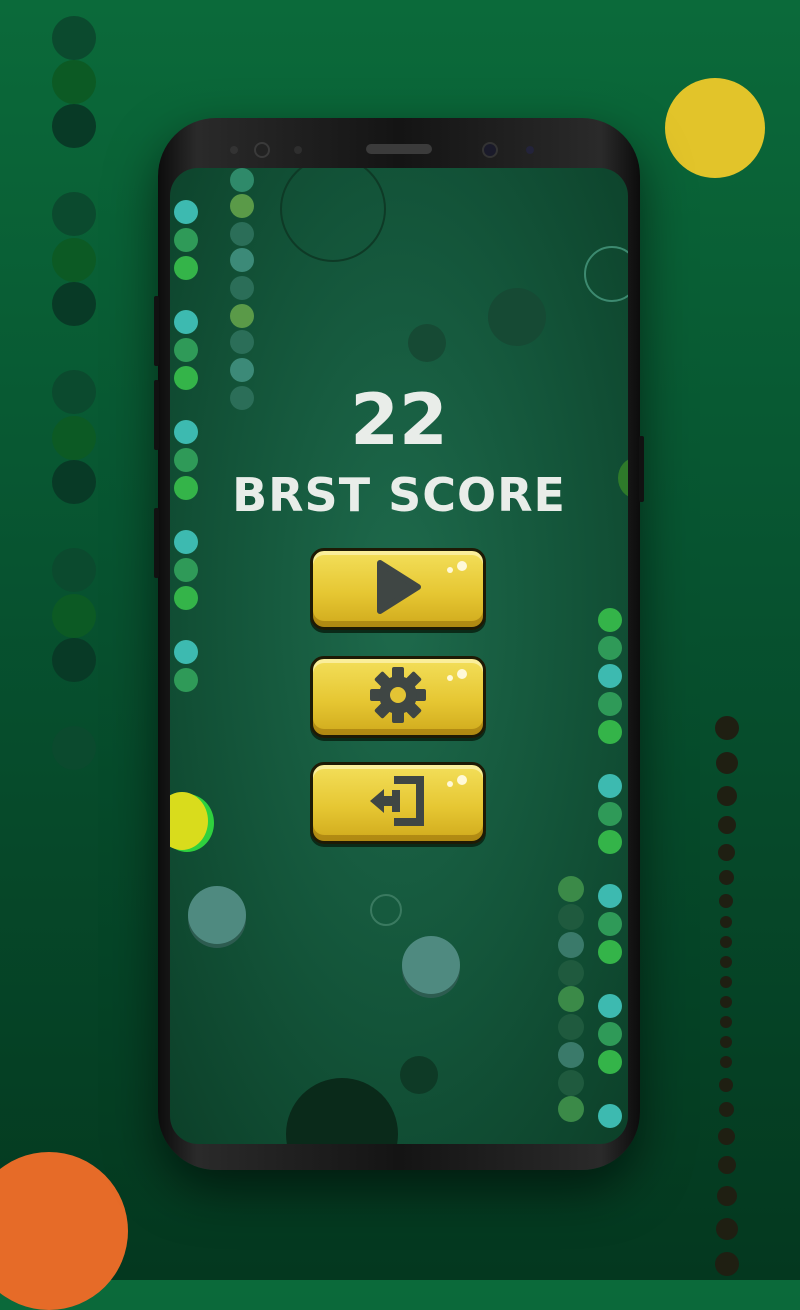 The height and width of the screenshot is (1310, 800). What do you see at coordinates (64, 1231) in the screenshot?
I see `orange-circle-decoration` at bounding box center [64, 1231].